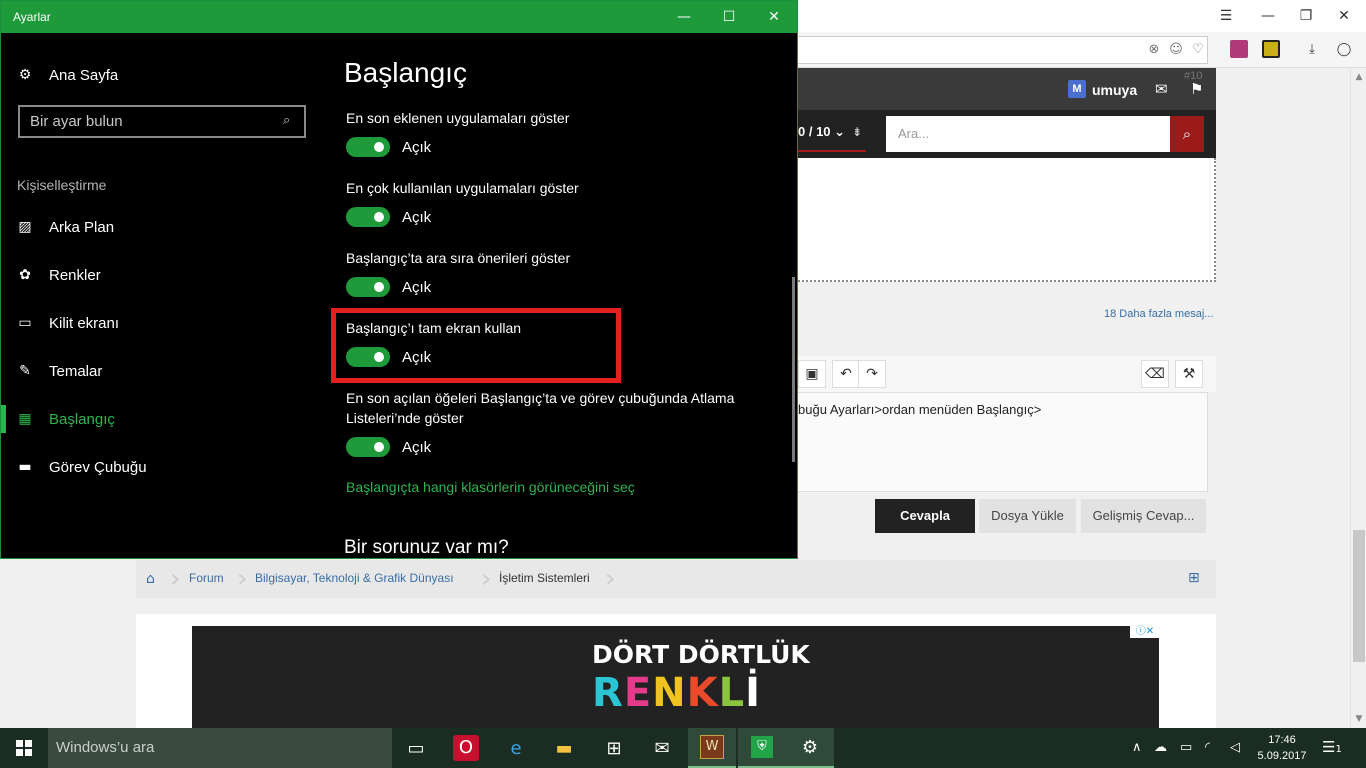 The height and width of the screenshot is (768, 1366). I want to click on sidebar-item-lock-screen: ▭ Kilit ekranı, so click(68, 323).